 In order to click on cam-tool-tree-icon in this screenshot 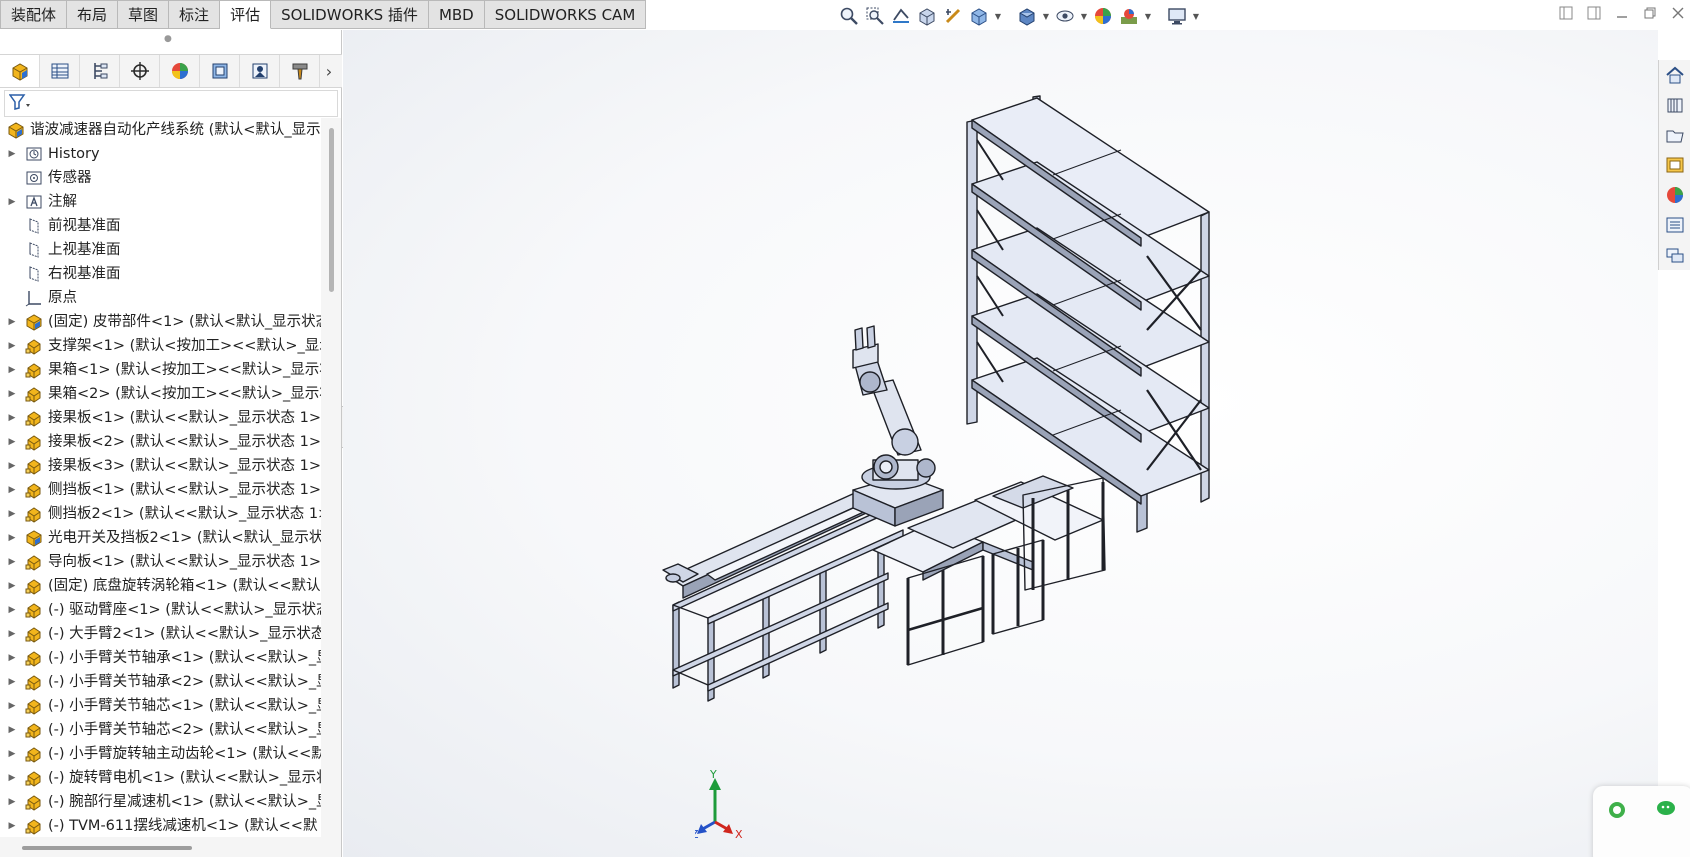, I will do `click(300, 71)`.